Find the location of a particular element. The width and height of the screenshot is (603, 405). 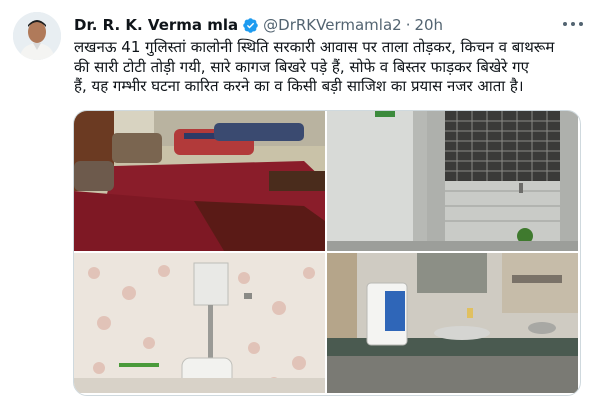

photo-window-grill is located at coordinates (452, 181).